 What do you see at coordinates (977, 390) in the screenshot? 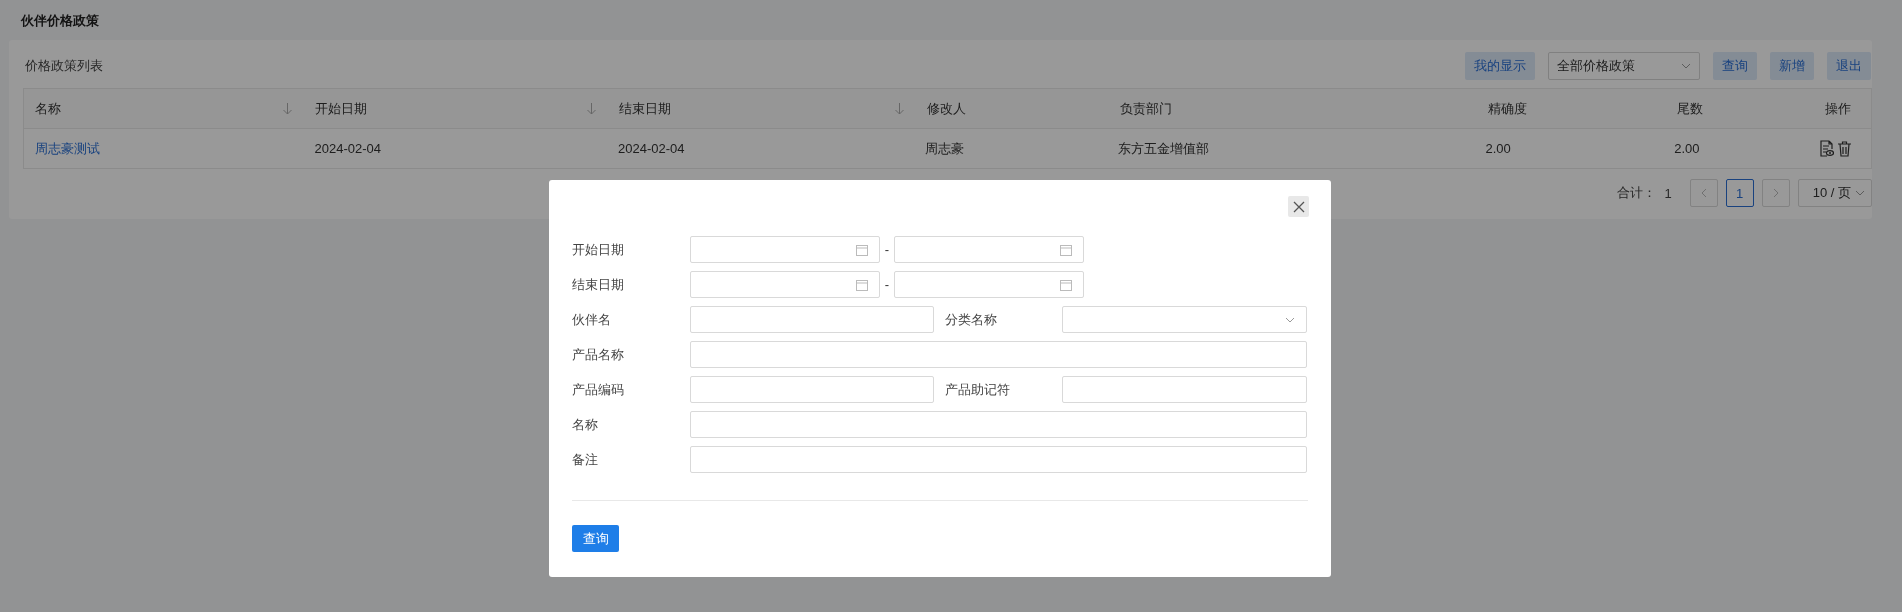
I see `field-label: 产品助记符` at bounding box center [977, 390].